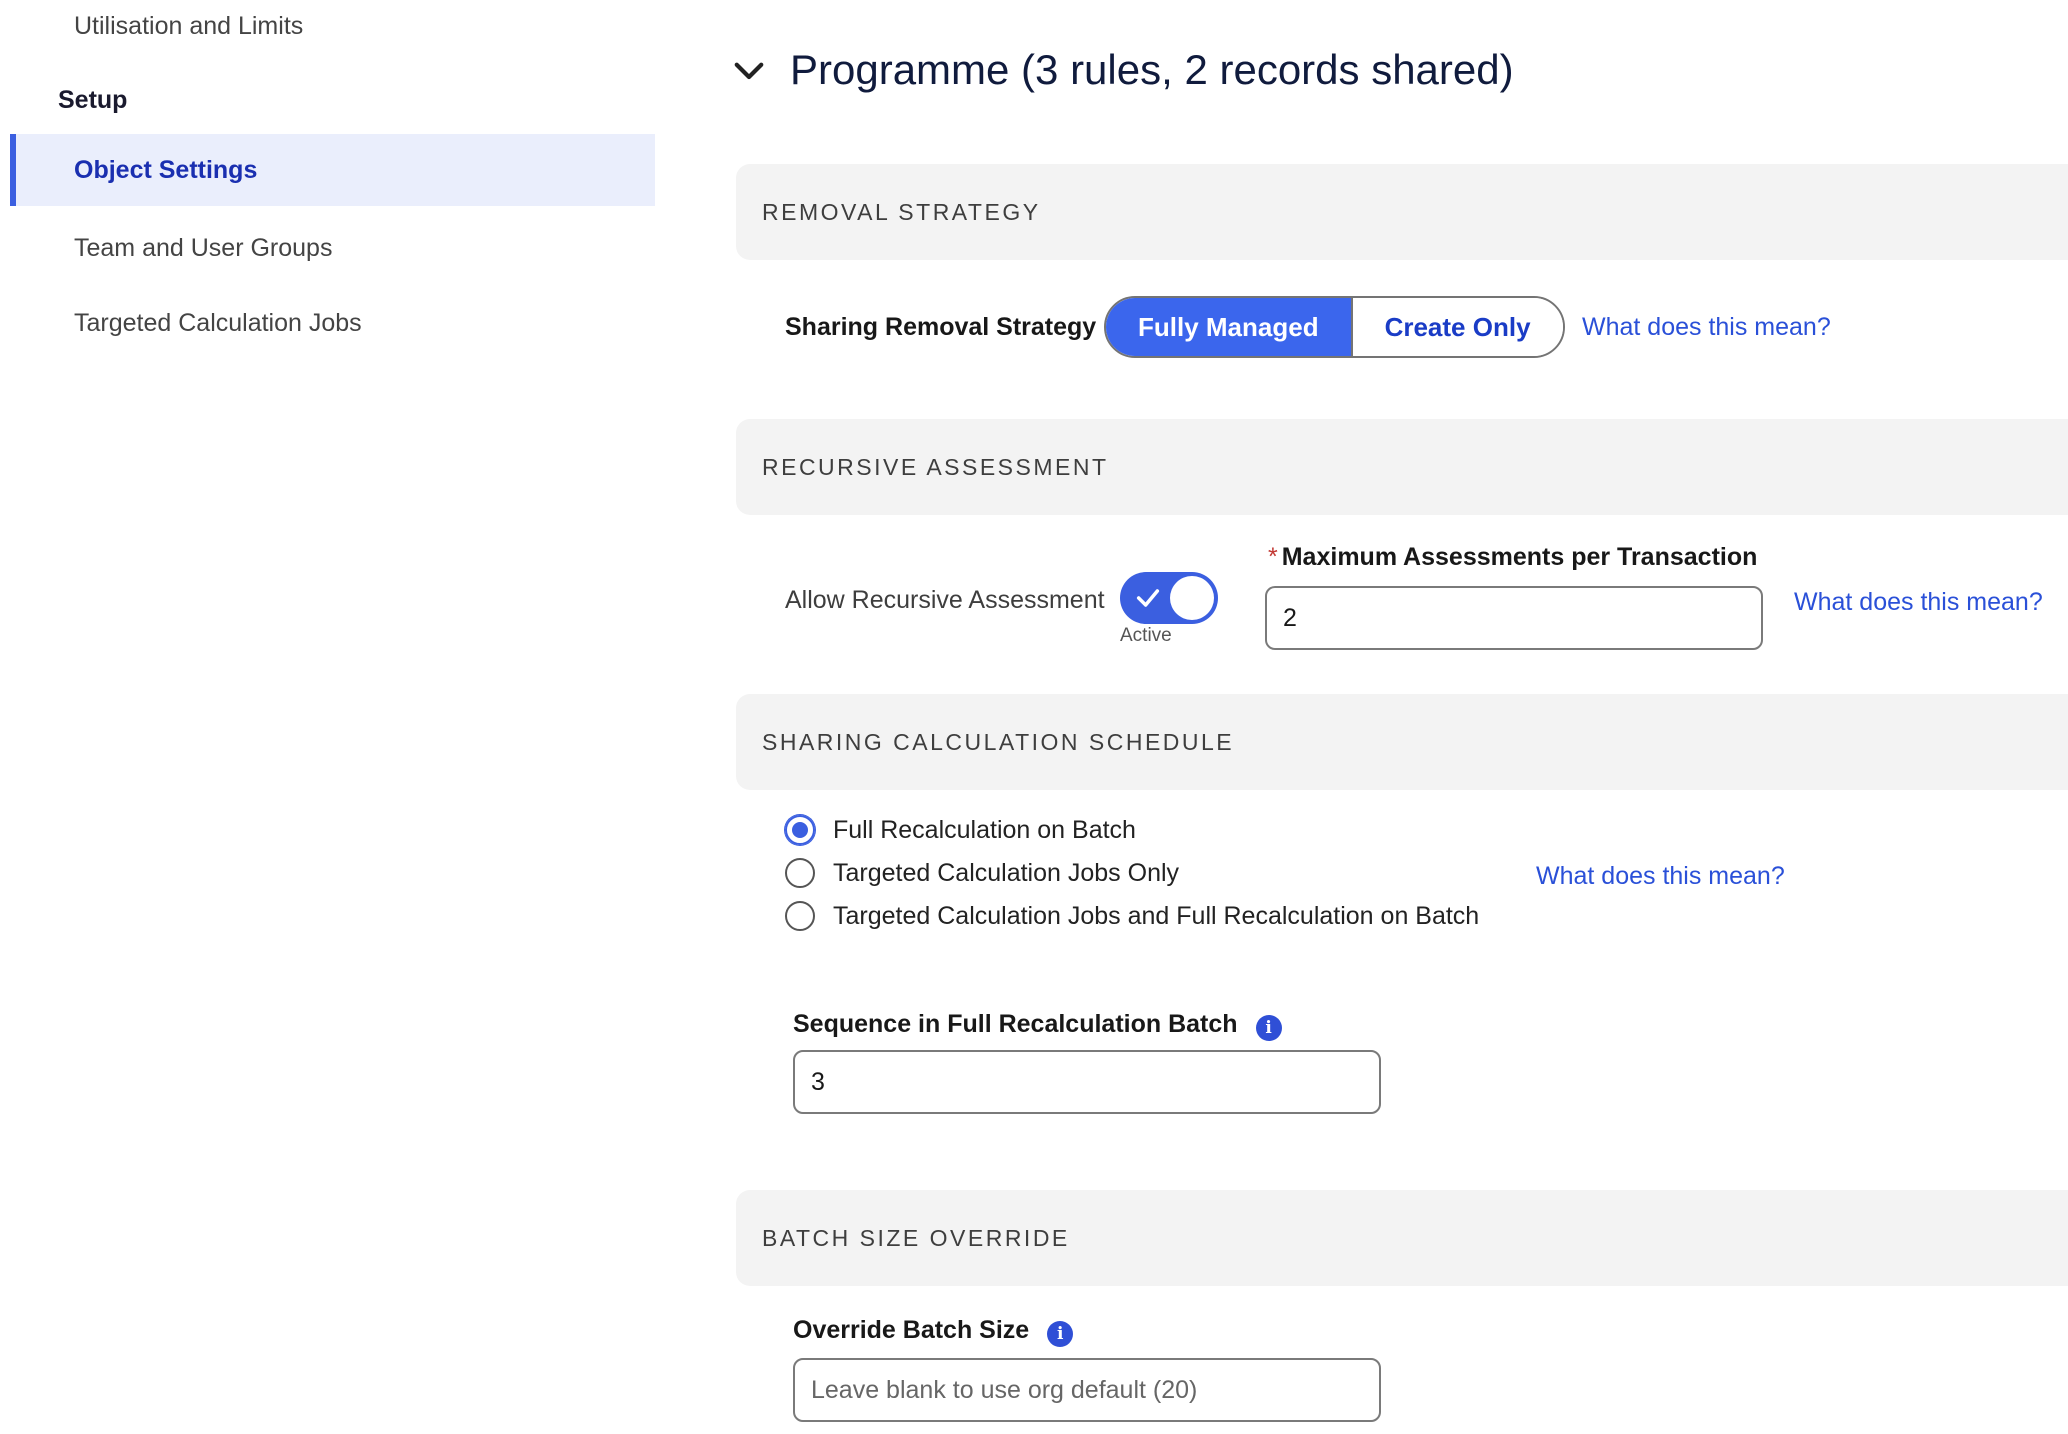 The image size is (2068, 1434). Describe the element at coordinates (1273, 557) in the screenshot. I see `required-marker: *` at that location.